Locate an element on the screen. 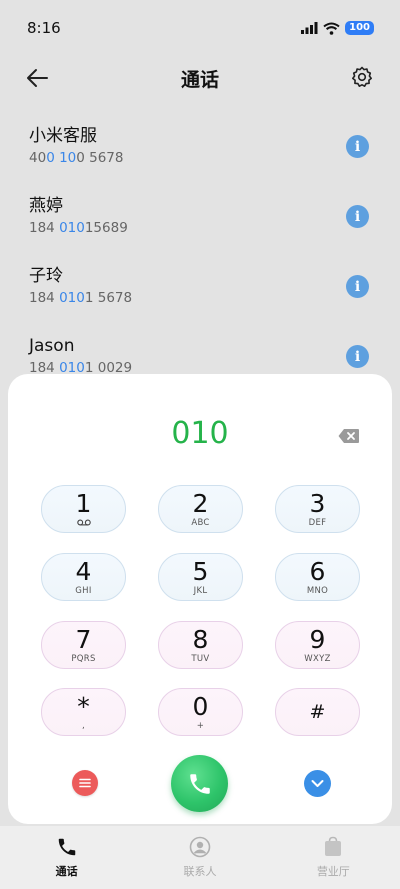 The height and width of the screenshot is (889, 400). nav-label: 营业厅 is located at coordinates (333, 871).